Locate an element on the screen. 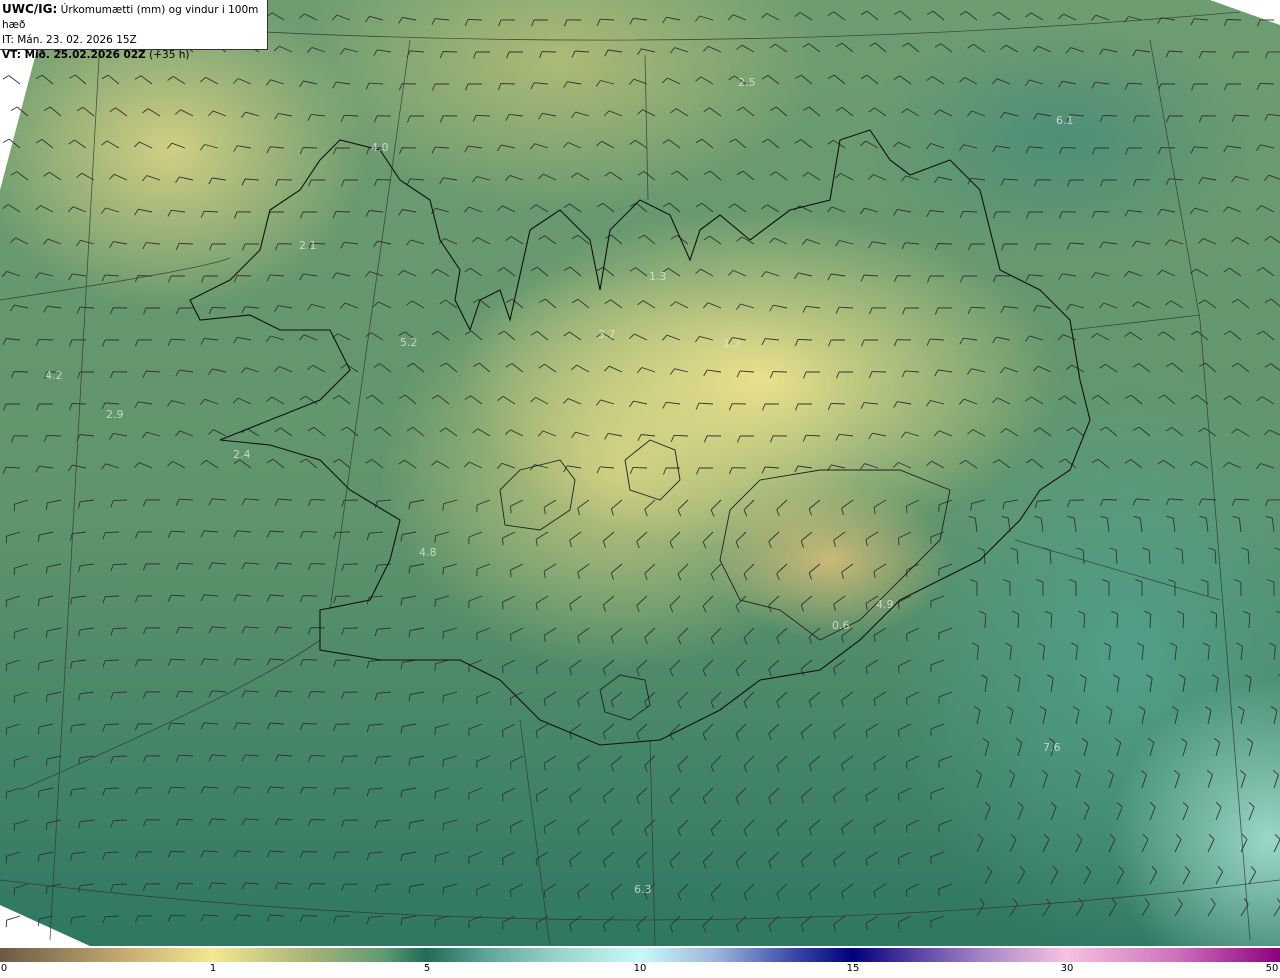  glacier-myrdalsjokull is located at coordinates (625, 697).